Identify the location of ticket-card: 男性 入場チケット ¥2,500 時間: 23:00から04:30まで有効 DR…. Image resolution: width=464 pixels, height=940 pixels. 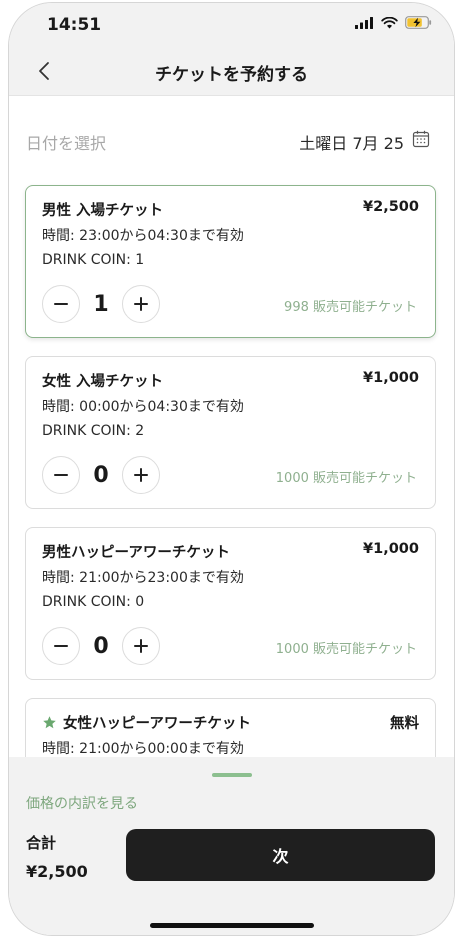
(230, 261).